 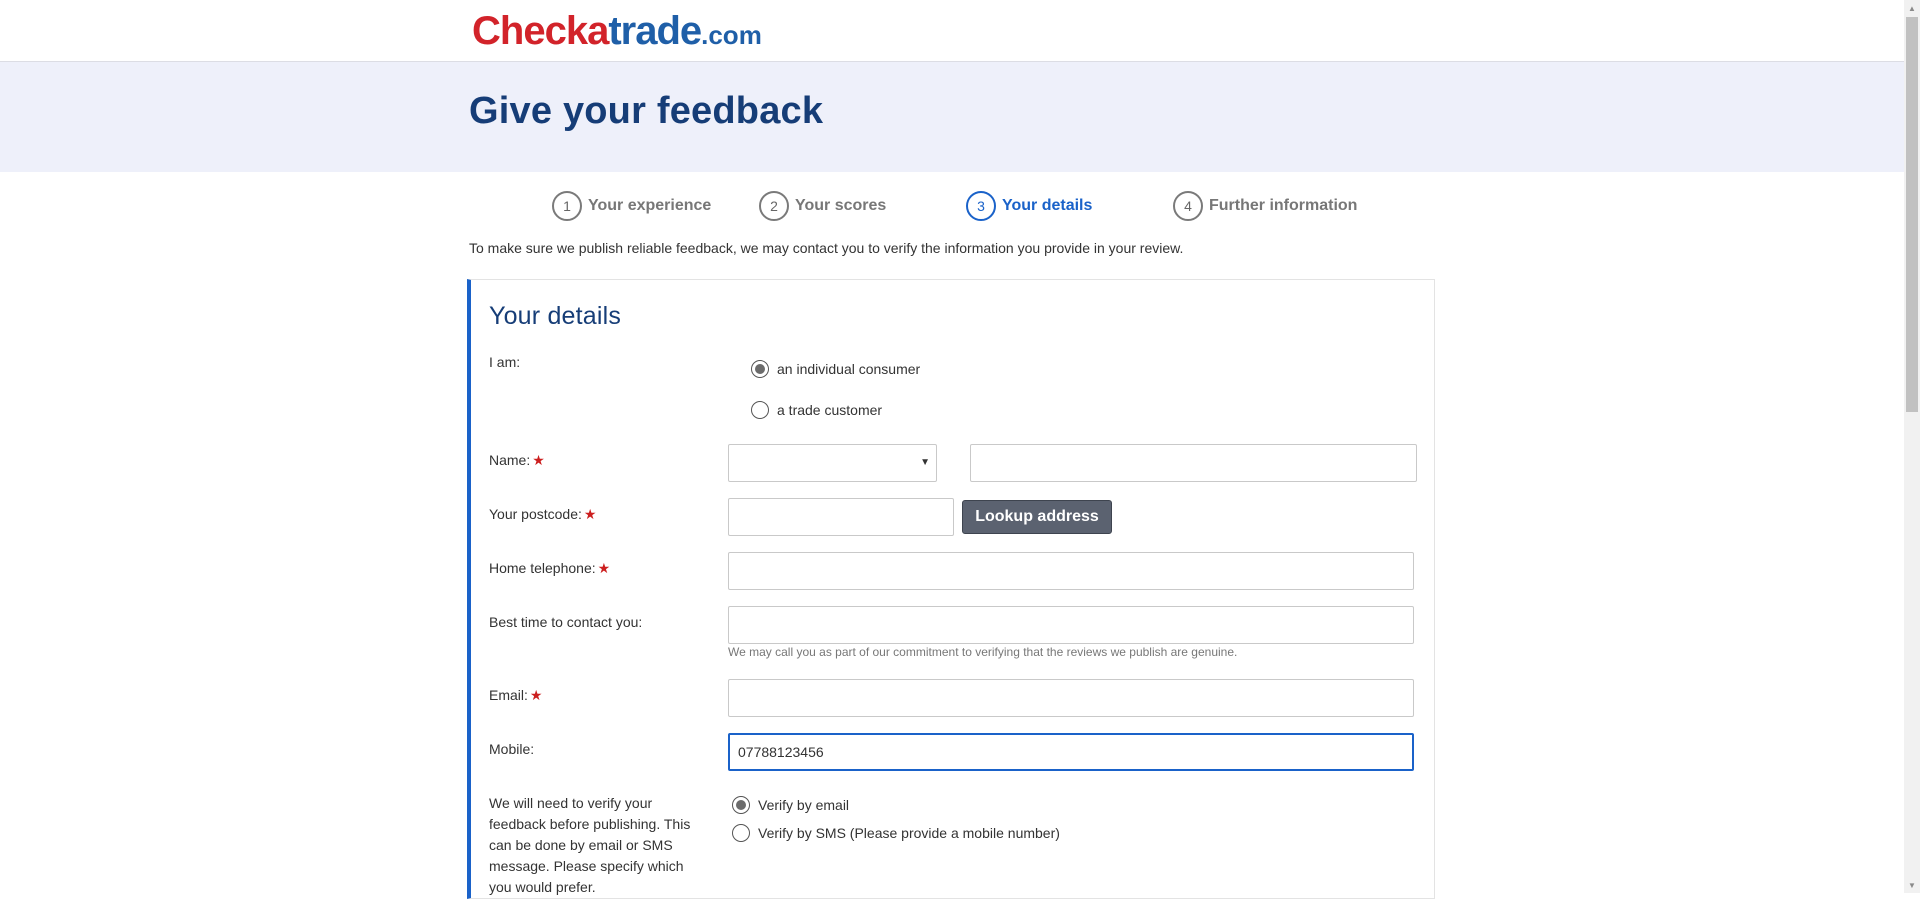 I want to click on email-input, so click(x=1071, y=698).